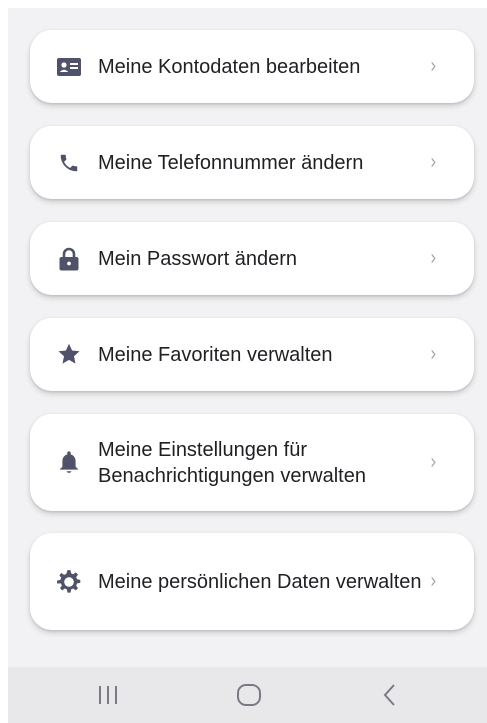 The width and height of the screenshot is (487, 723). What do you see at coordinates (231, 162) in the screenshot?
I see `menu-item-label: Meine Telefonnummer ändern` at bounding box center [231, 162].